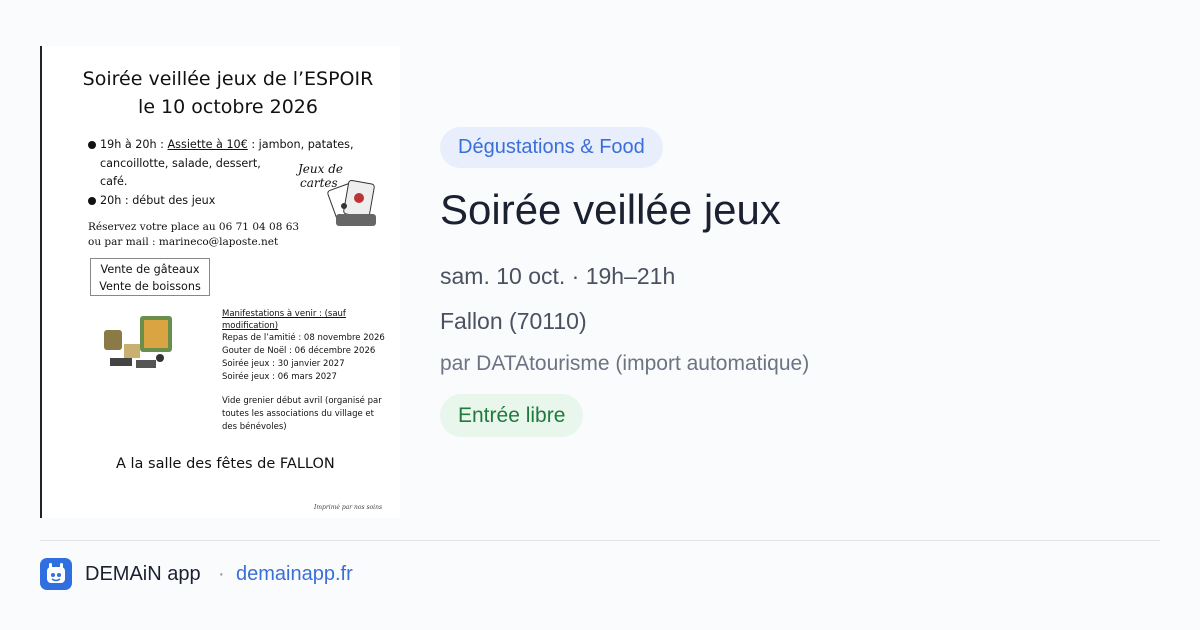  Describe the element at coordinates (143, 574) in the screenshot. I see `app-name: DEMAiN app` at that location.